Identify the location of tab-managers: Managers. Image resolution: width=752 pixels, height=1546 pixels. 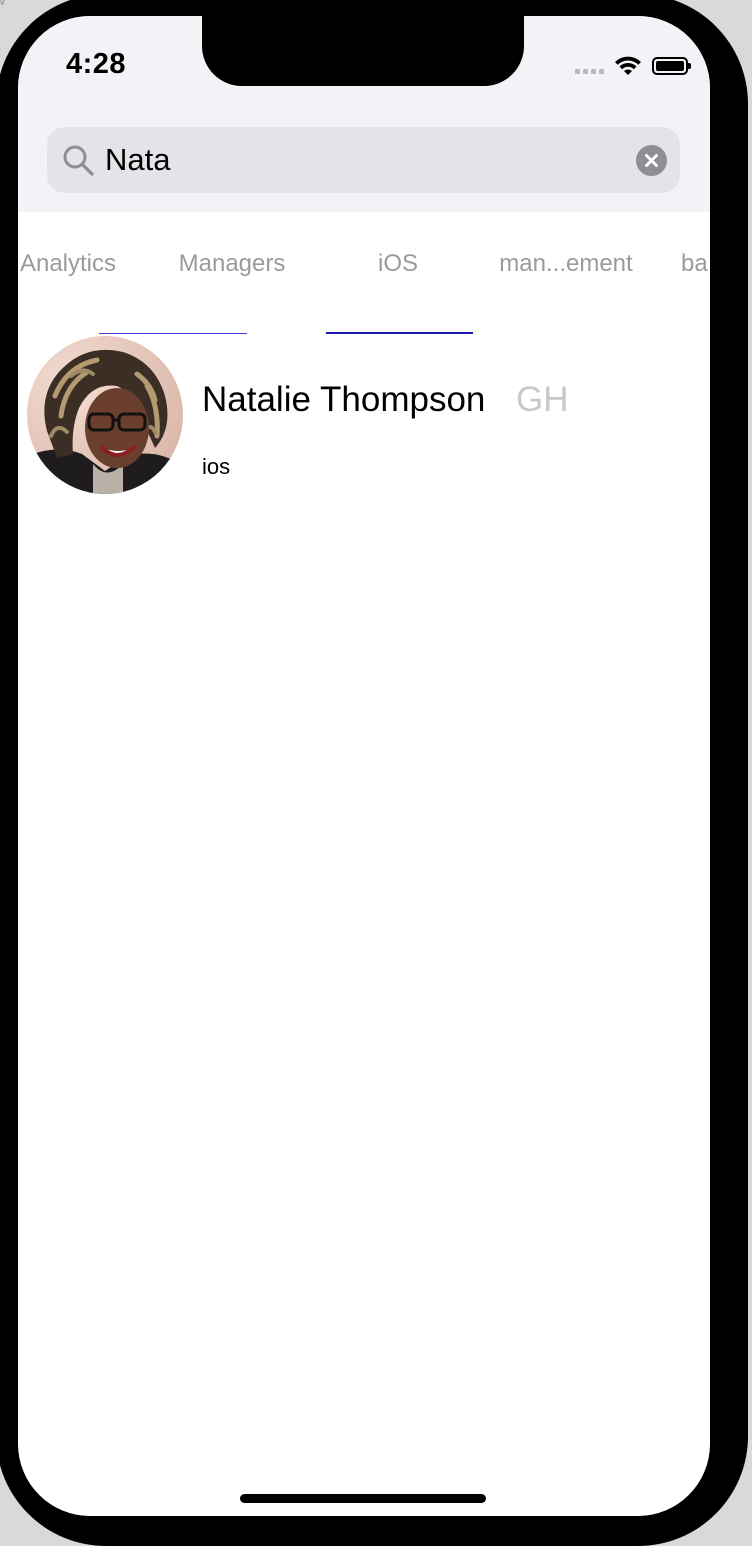
(232, 264).